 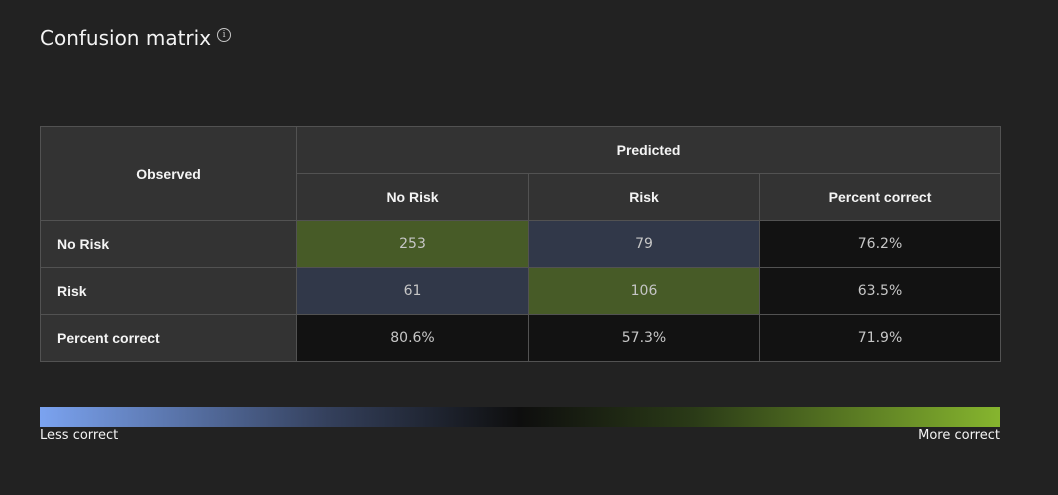 I want to click on page-title: Confusion matrix i, so click(x=136, y=38).